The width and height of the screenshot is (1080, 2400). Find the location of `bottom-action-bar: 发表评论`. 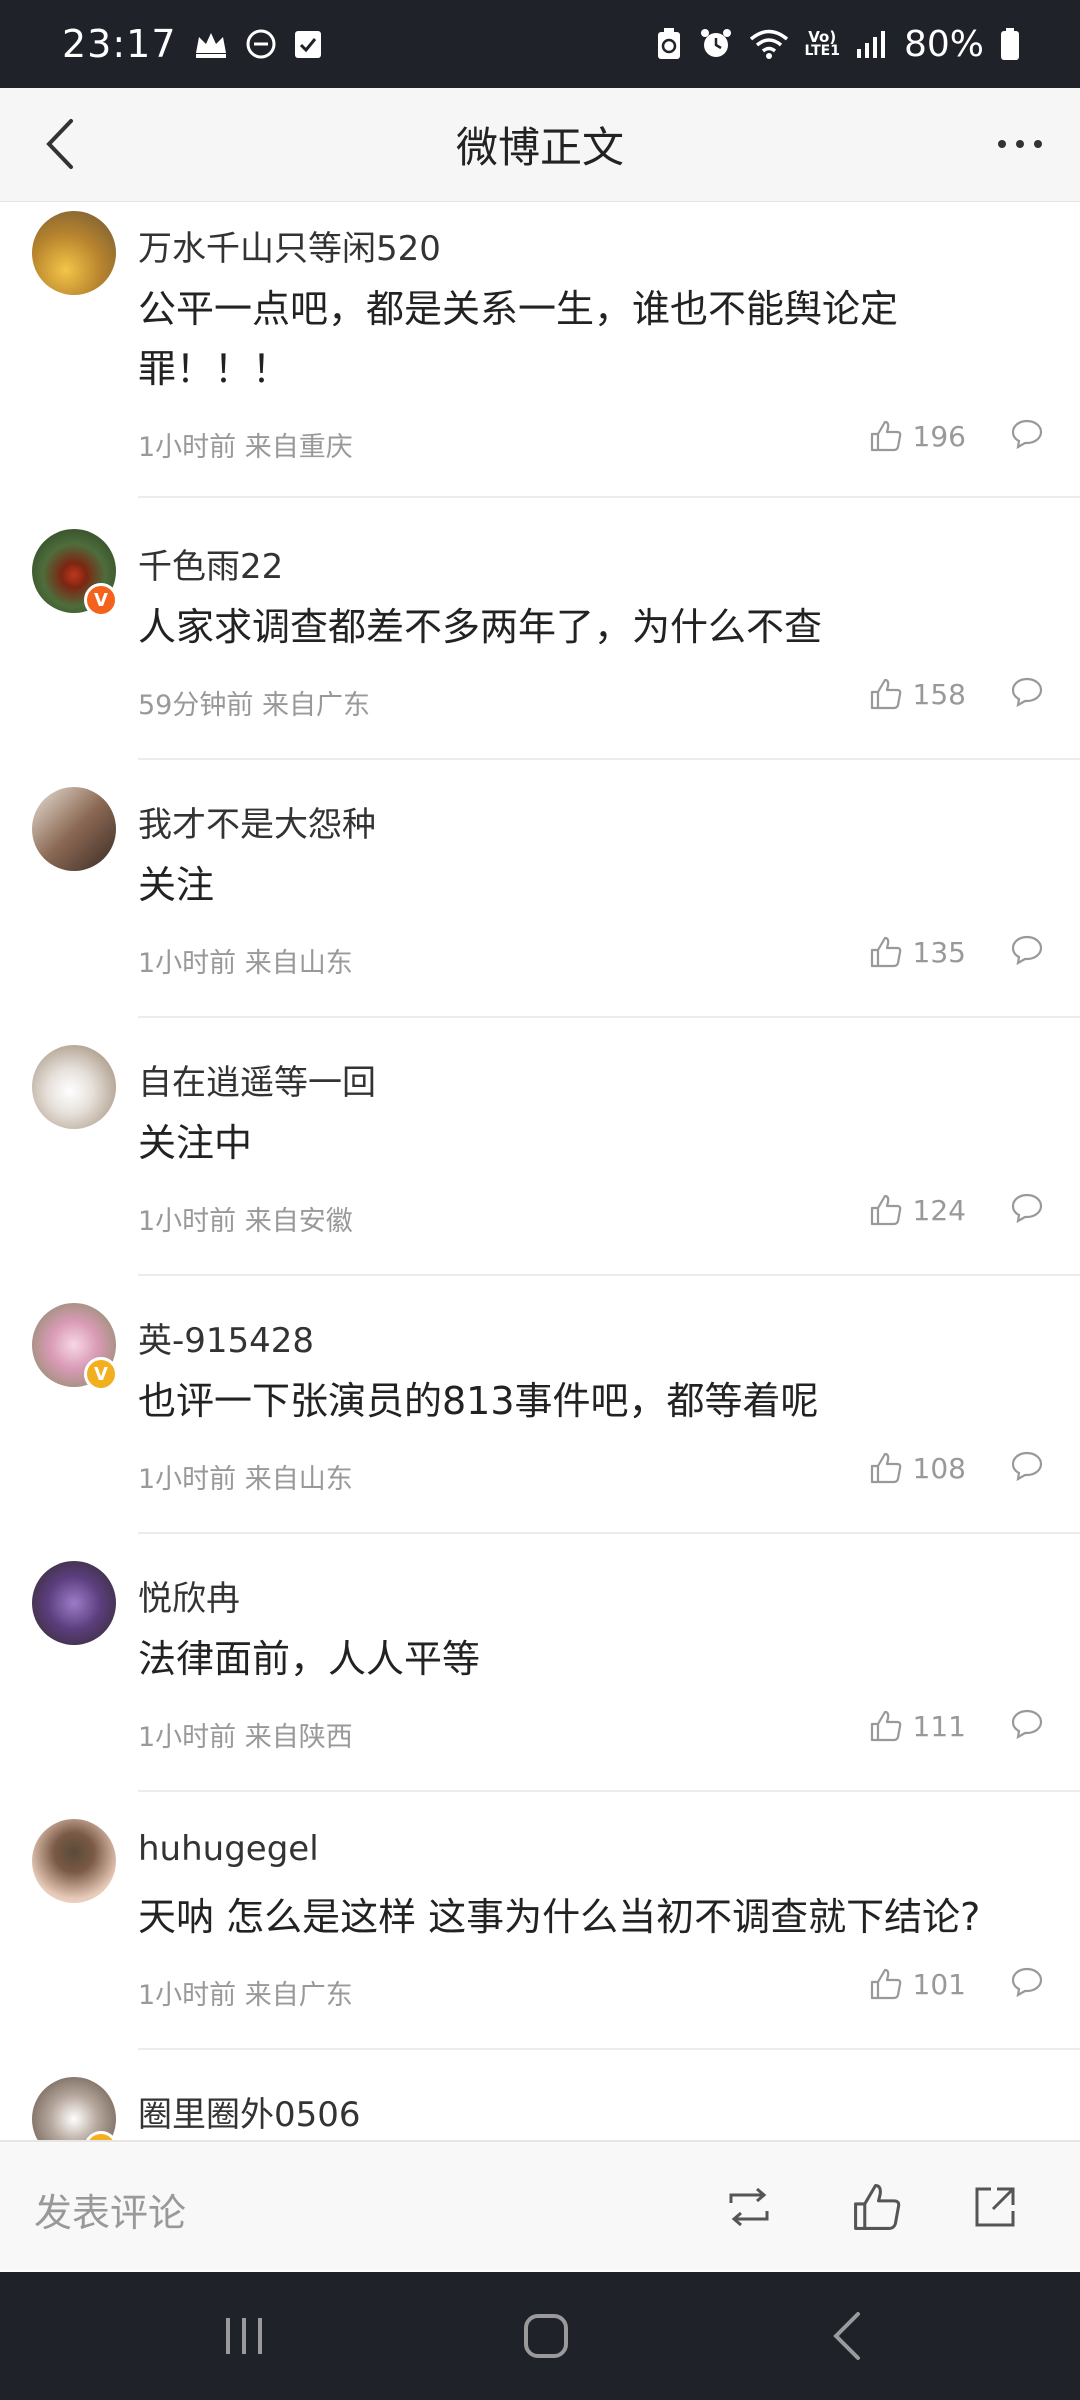

bottom-action-bar: 发表评论 is located at coordinates (540, 2205).